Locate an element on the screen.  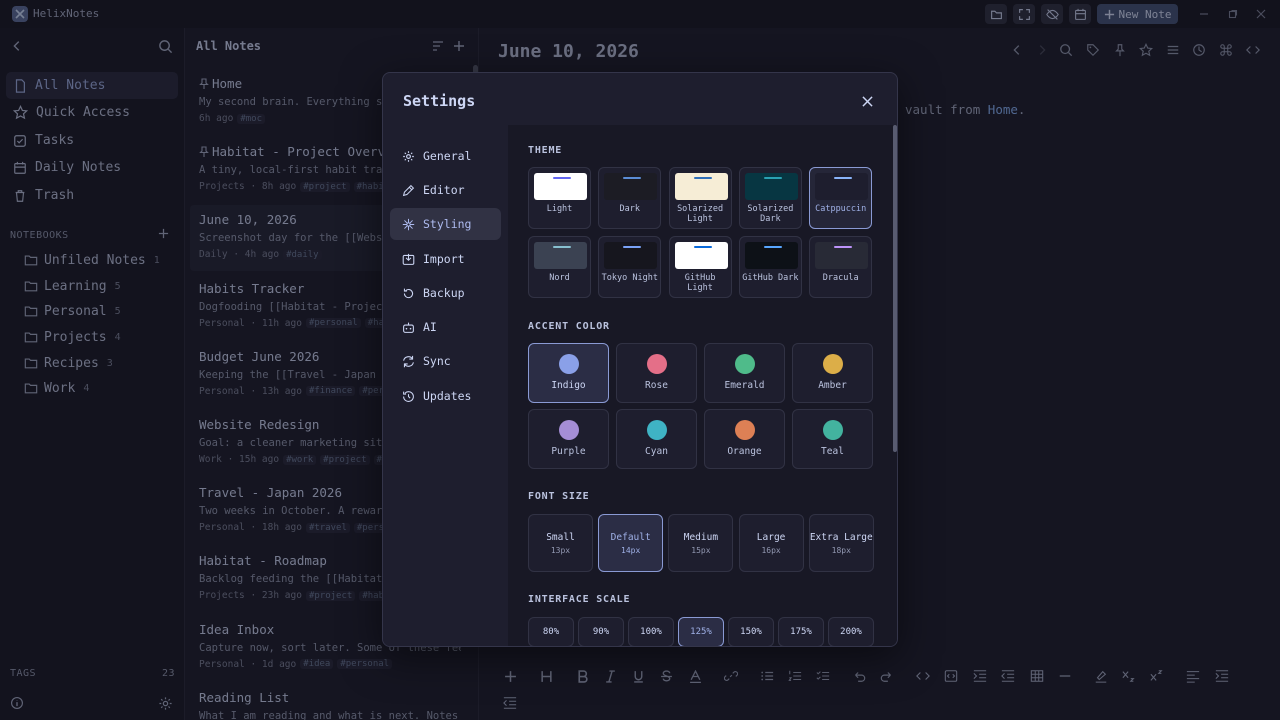
interface-scale-option: 100% is located at coordinates (651, 631).